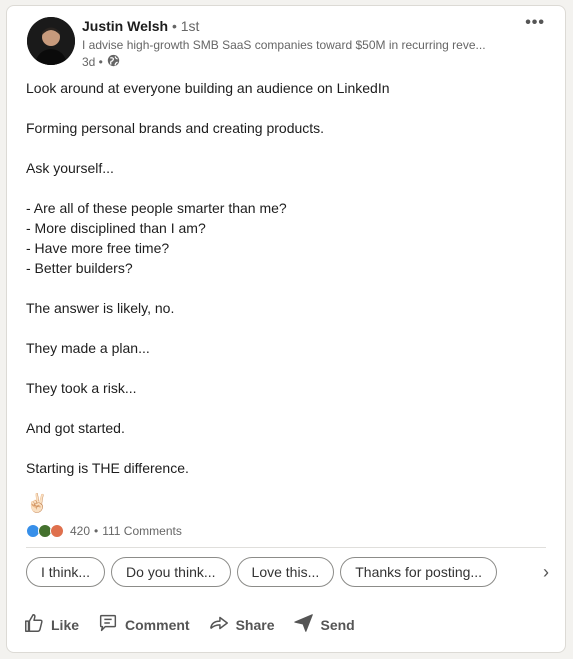 The height and width of the screenshot is (659, 573). I want to click on comment-label: Comment, so click(157, 624).